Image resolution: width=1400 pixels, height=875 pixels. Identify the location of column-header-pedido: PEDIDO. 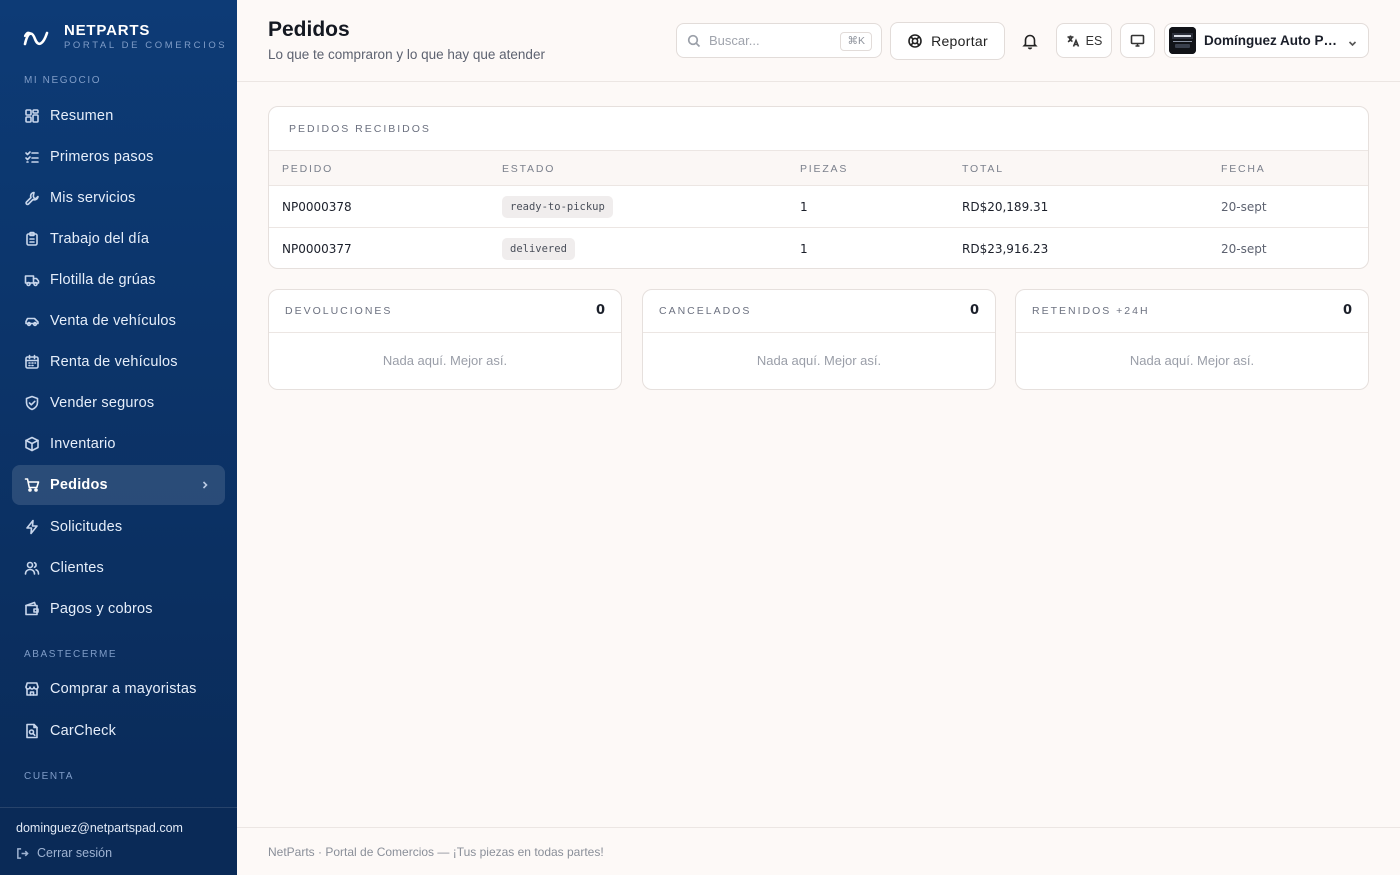
(308, 169).